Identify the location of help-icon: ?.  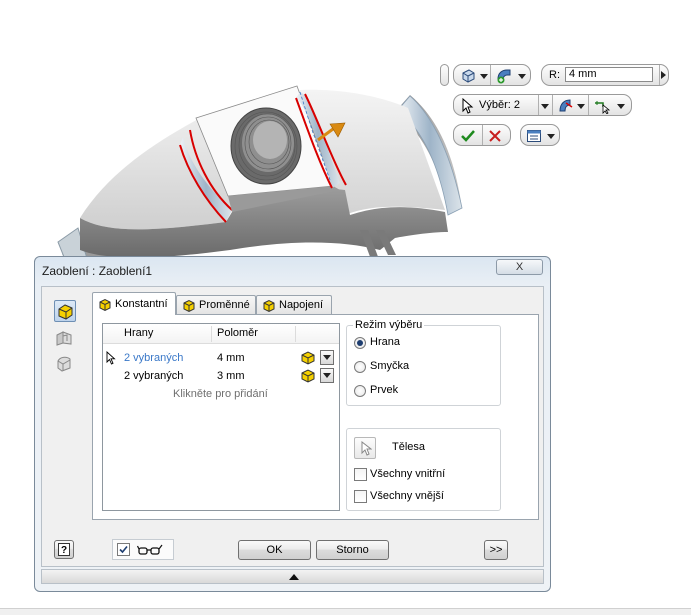
(64, 549).